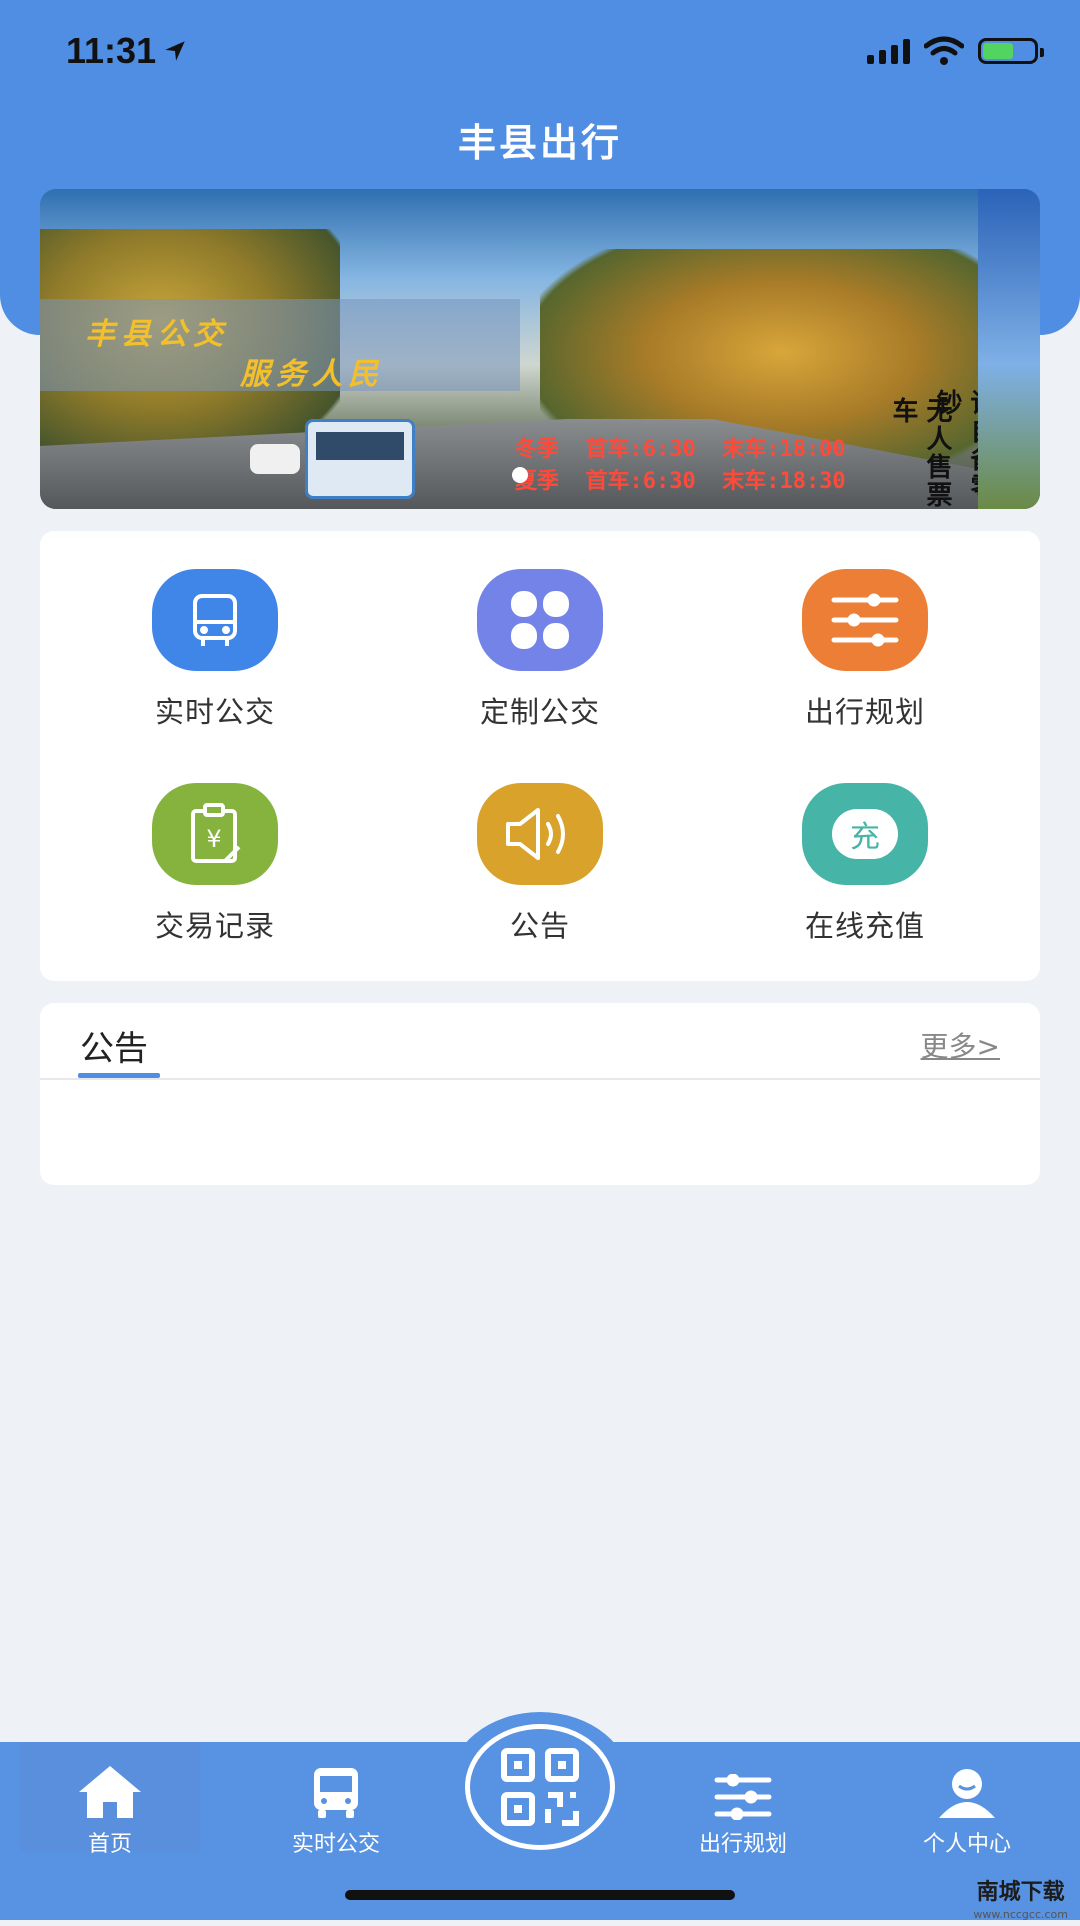 The width and height of the screenshot is (1080, 1926). What do you see at coordinates (539, 143) in the screenshot?
I see `page-title: 丰县出行` at bounding box center [539, 143].